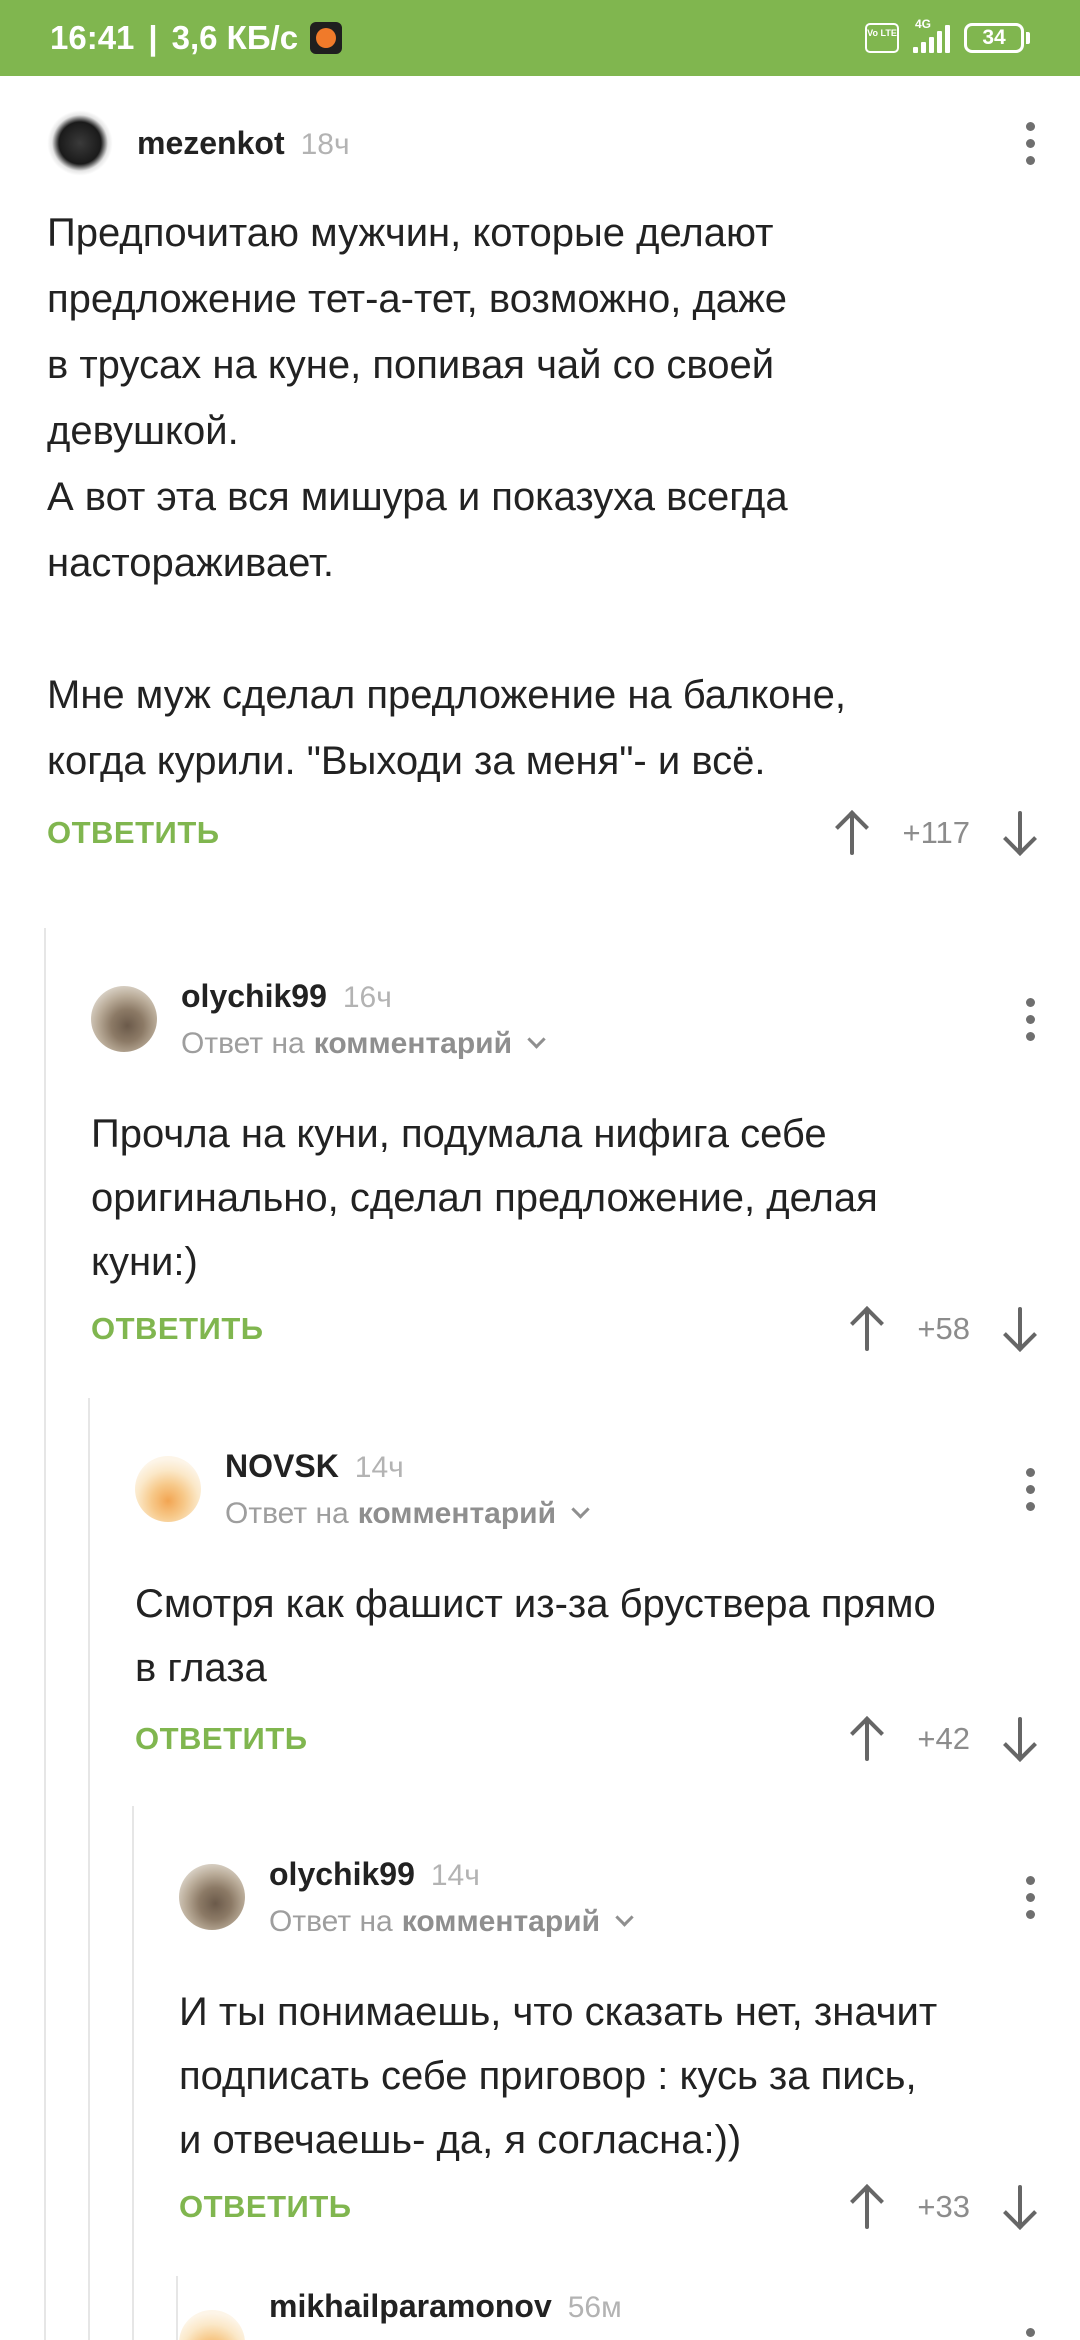 The width and height of the screenshot is (1080, 2340). I want to click on comment-header: NOVSK 14ч Ответ на комментарий, so click(607, 1489).